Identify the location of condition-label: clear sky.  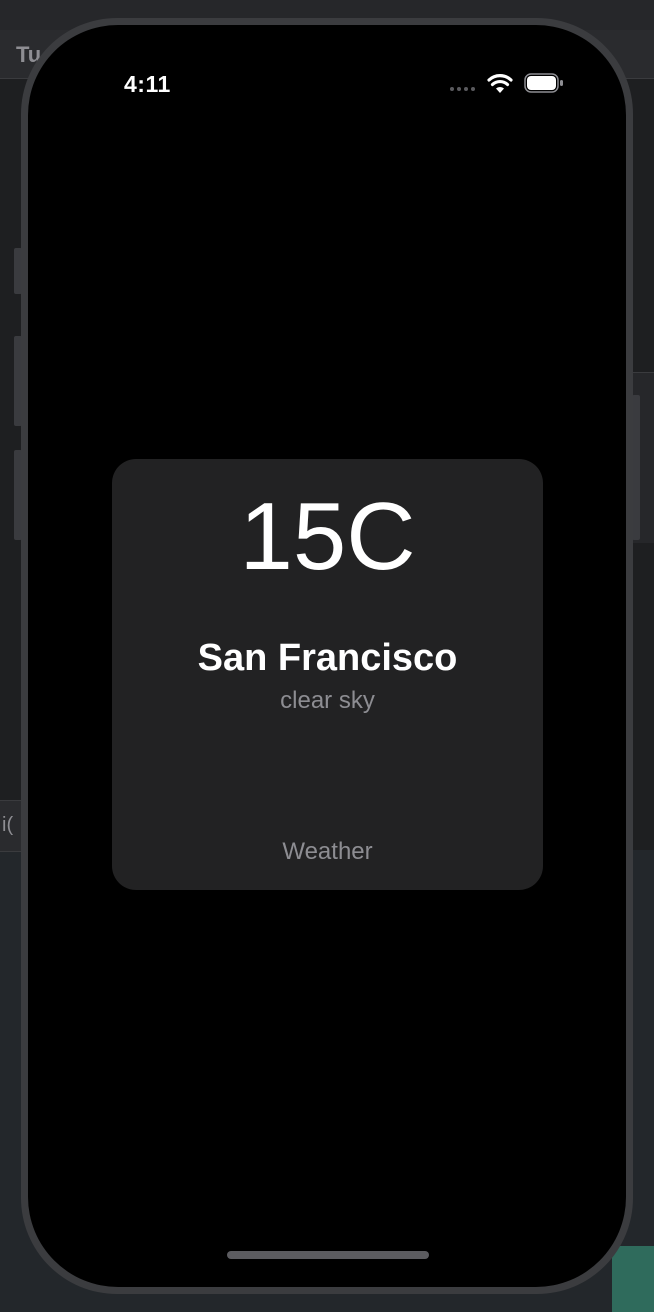
(327, 700).